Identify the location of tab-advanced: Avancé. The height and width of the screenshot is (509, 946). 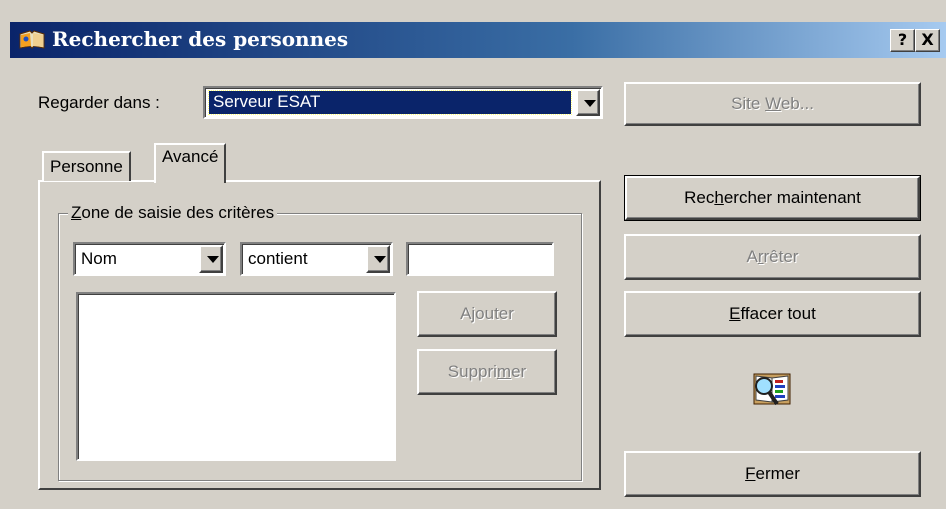
(190, 163).